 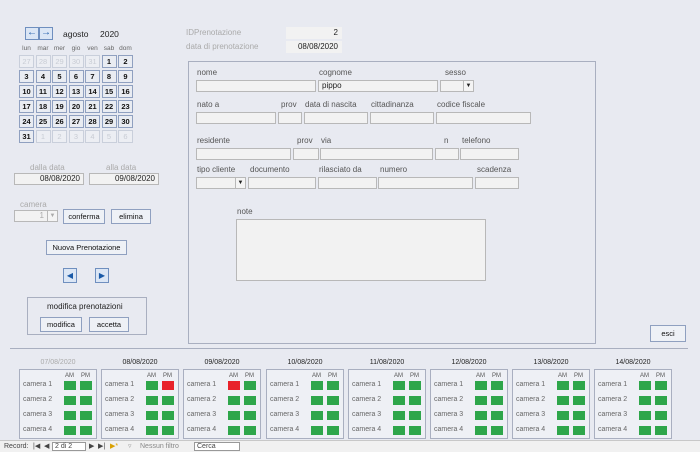 I want to click on last-record-button: ▶|, so click(x=101, y=446).